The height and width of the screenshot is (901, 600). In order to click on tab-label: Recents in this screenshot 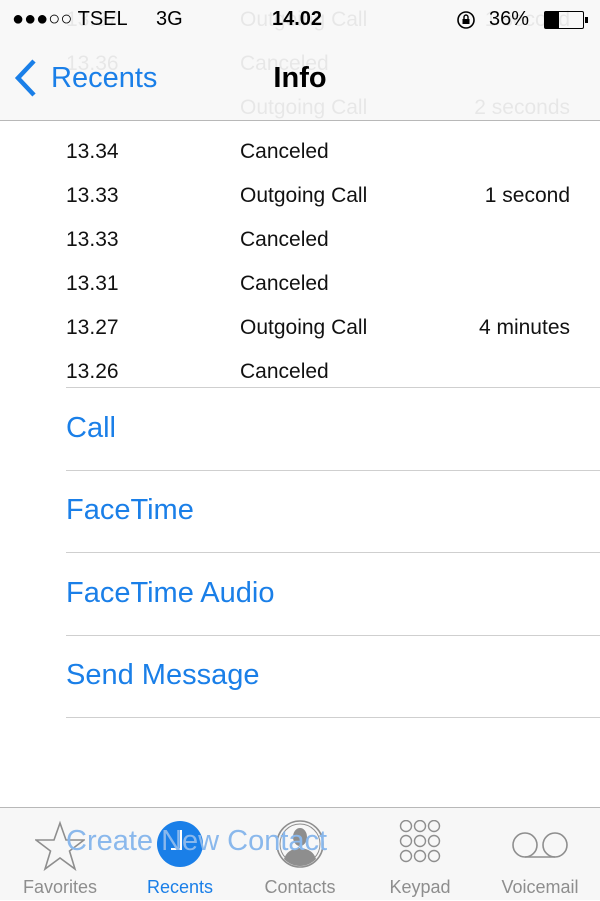, I will do `click(180, 887)`.